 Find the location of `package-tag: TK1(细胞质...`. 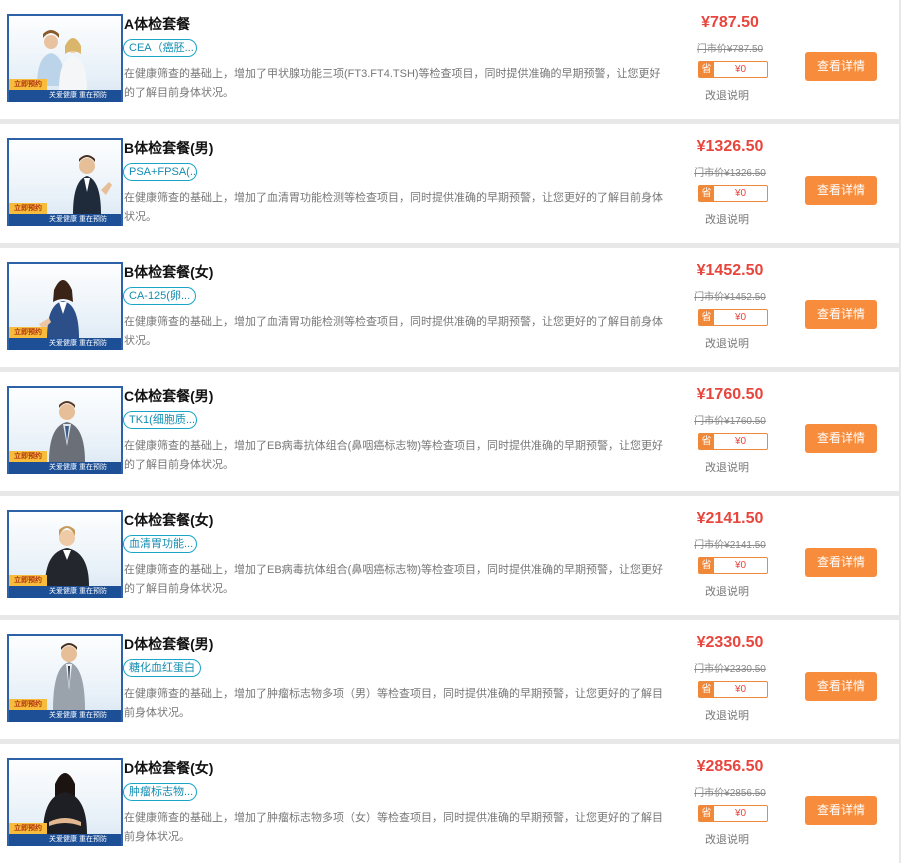

package-tag: TK1(细胞质... is located at coordinates (160, 420).